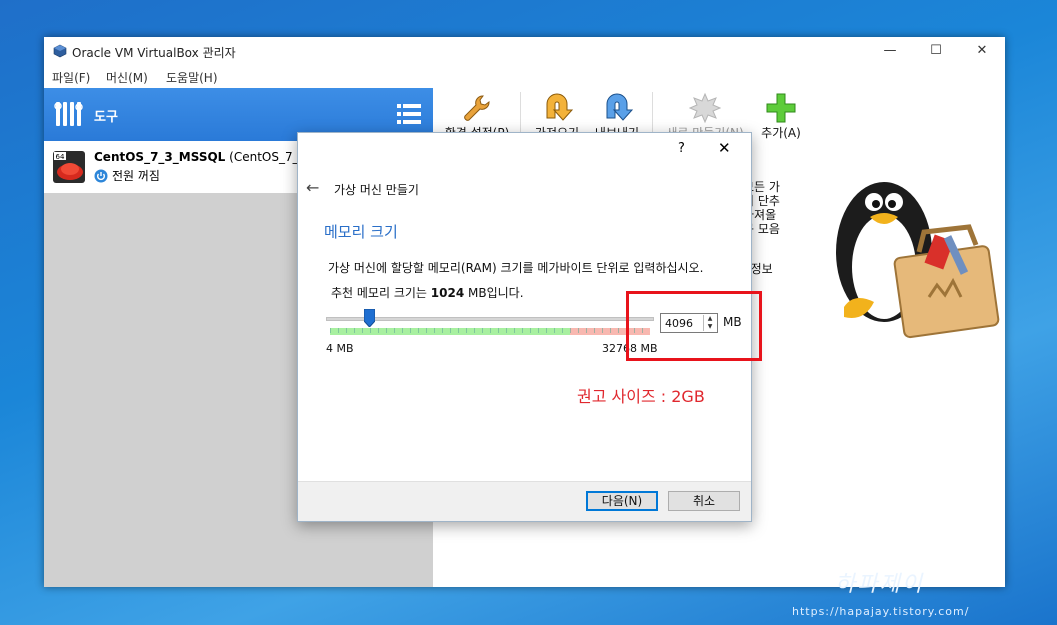 Image resolution: width=1057 pixels, height=625 pixels. I want to click on vm-state: 전원 꺼짐, so click(127, 175).